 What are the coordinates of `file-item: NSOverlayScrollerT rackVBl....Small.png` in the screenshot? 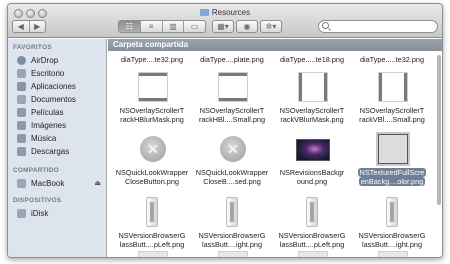 It's located at (392, 98).